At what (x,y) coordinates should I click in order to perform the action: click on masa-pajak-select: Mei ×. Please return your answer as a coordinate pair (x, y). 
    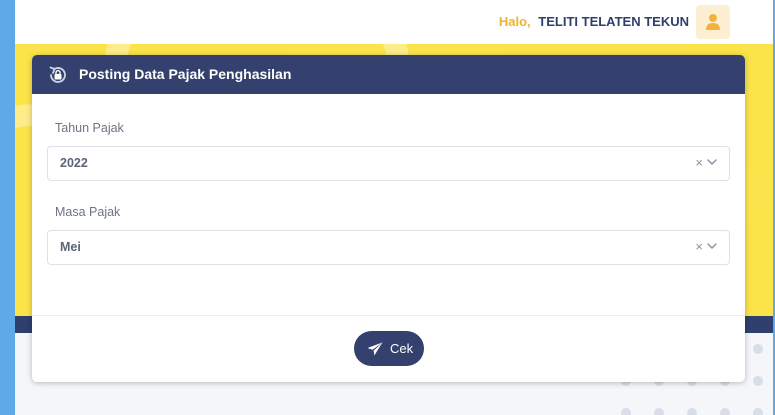
    Looking at the image, I should click on (388, 247).